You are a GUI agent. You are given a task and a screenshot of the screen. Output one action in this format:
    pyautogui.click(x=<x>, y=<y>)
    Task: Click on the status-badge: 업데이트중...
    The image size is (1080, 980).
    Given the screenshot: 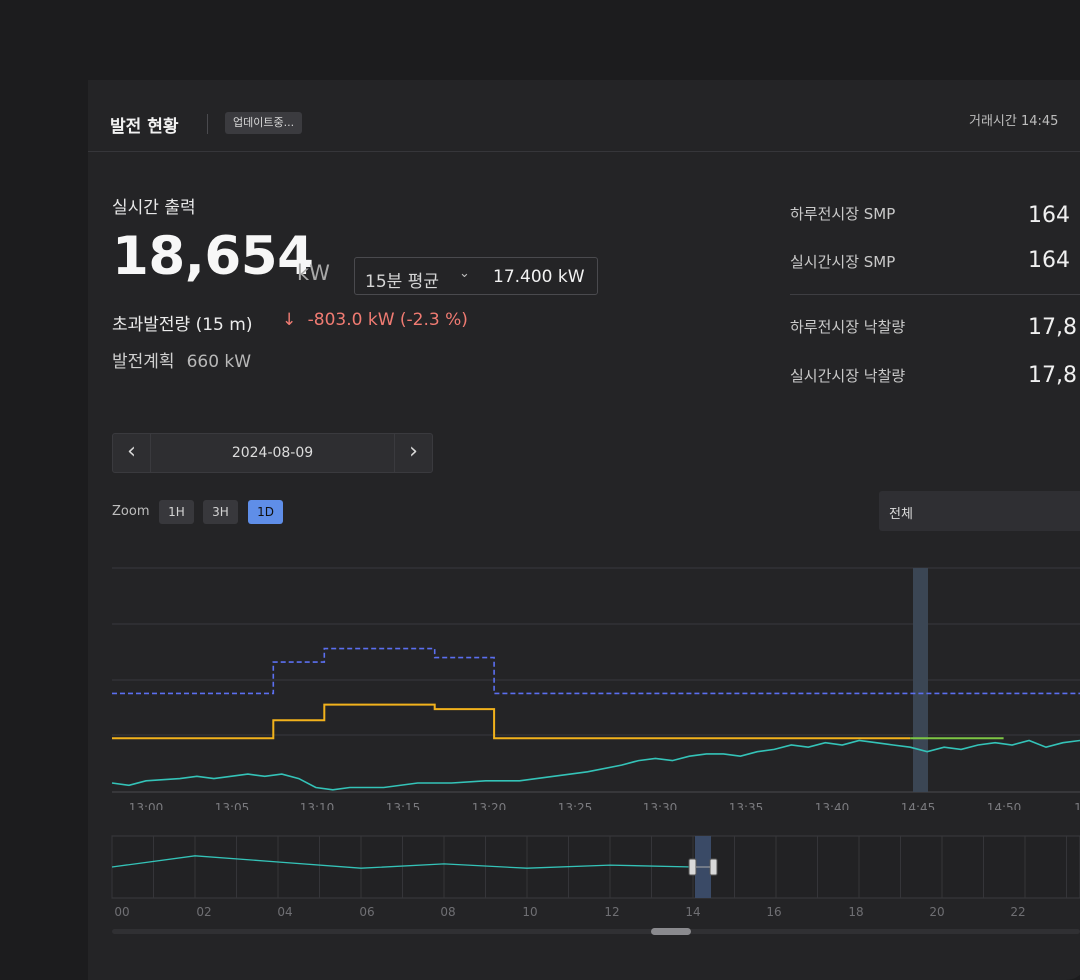 What is the action you would take?
    pyautogui.click(x=264, y=123)
    